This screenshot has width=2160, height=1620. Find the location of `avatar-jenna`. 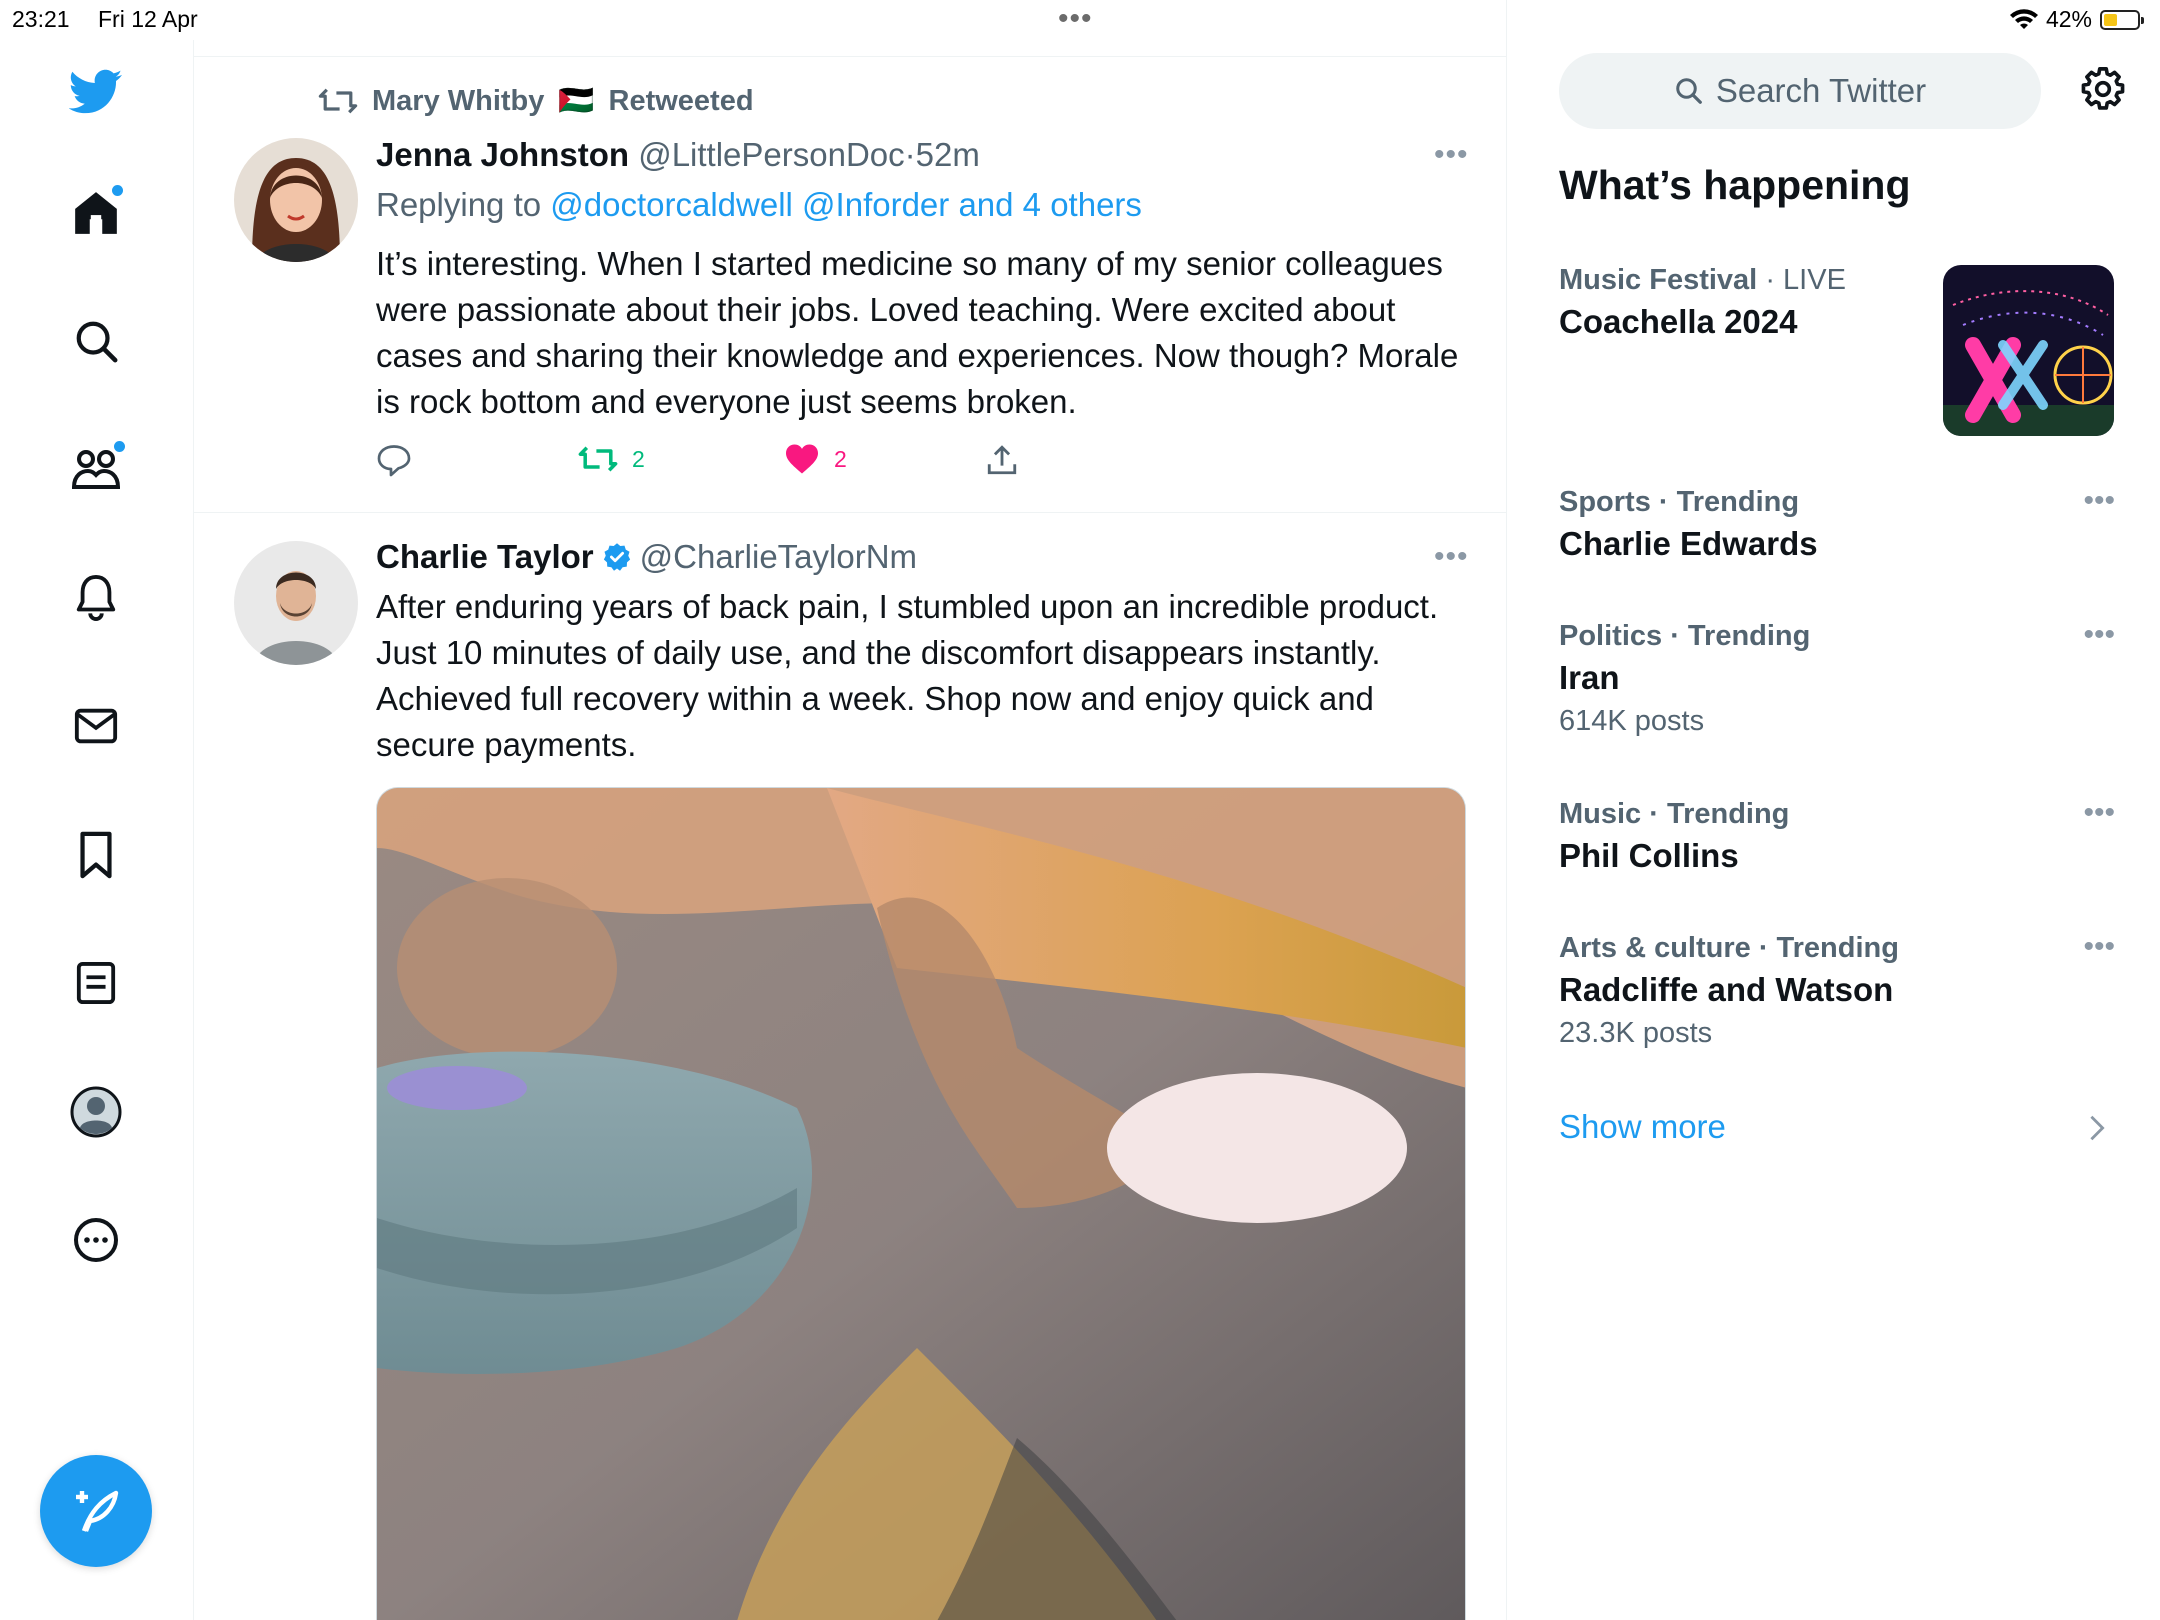

avatar-jenna is located at coordinates (296, 200).